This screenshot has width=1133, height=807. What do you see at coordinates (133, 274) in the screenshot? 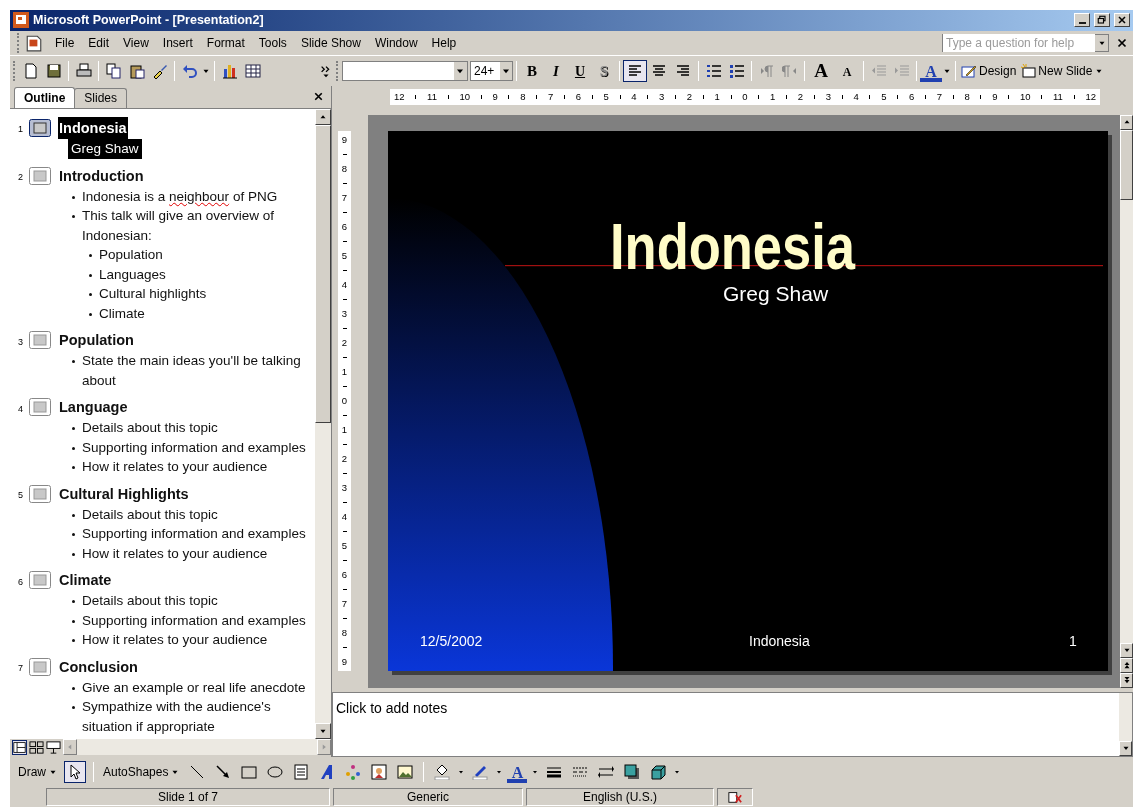
I see `bullet-text: Languages` at bounding box center [133, 274].